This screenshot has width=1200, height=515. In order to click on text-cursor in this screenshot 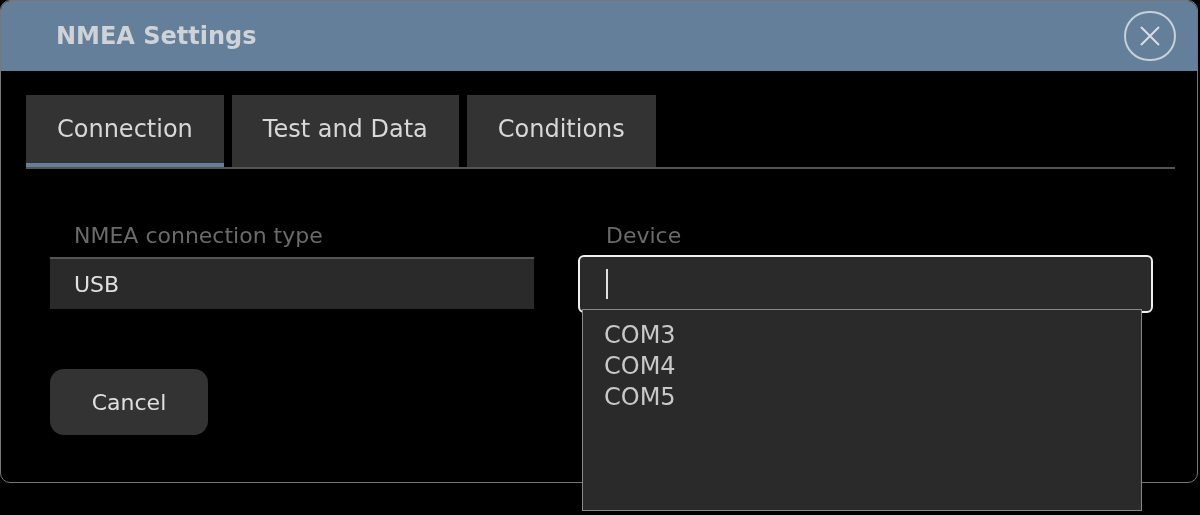, I will do `click(607, 284)`.